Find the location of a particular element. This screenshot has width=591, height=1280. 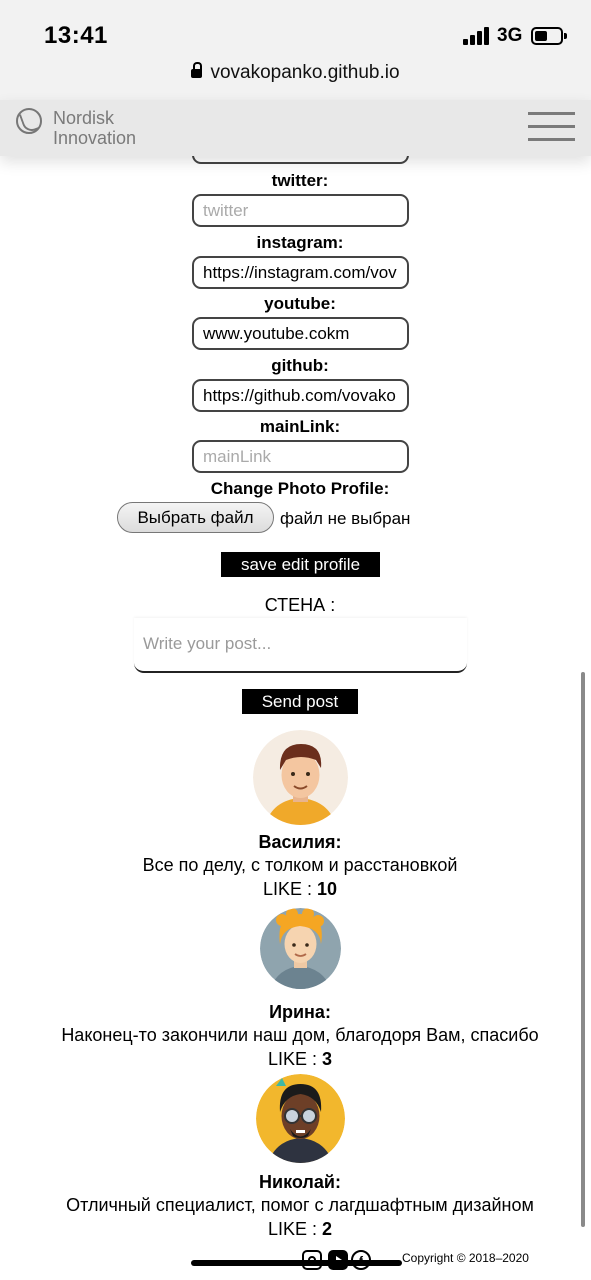

address-bar: vovakopanko.github.io is located at coordinates (295, 73).